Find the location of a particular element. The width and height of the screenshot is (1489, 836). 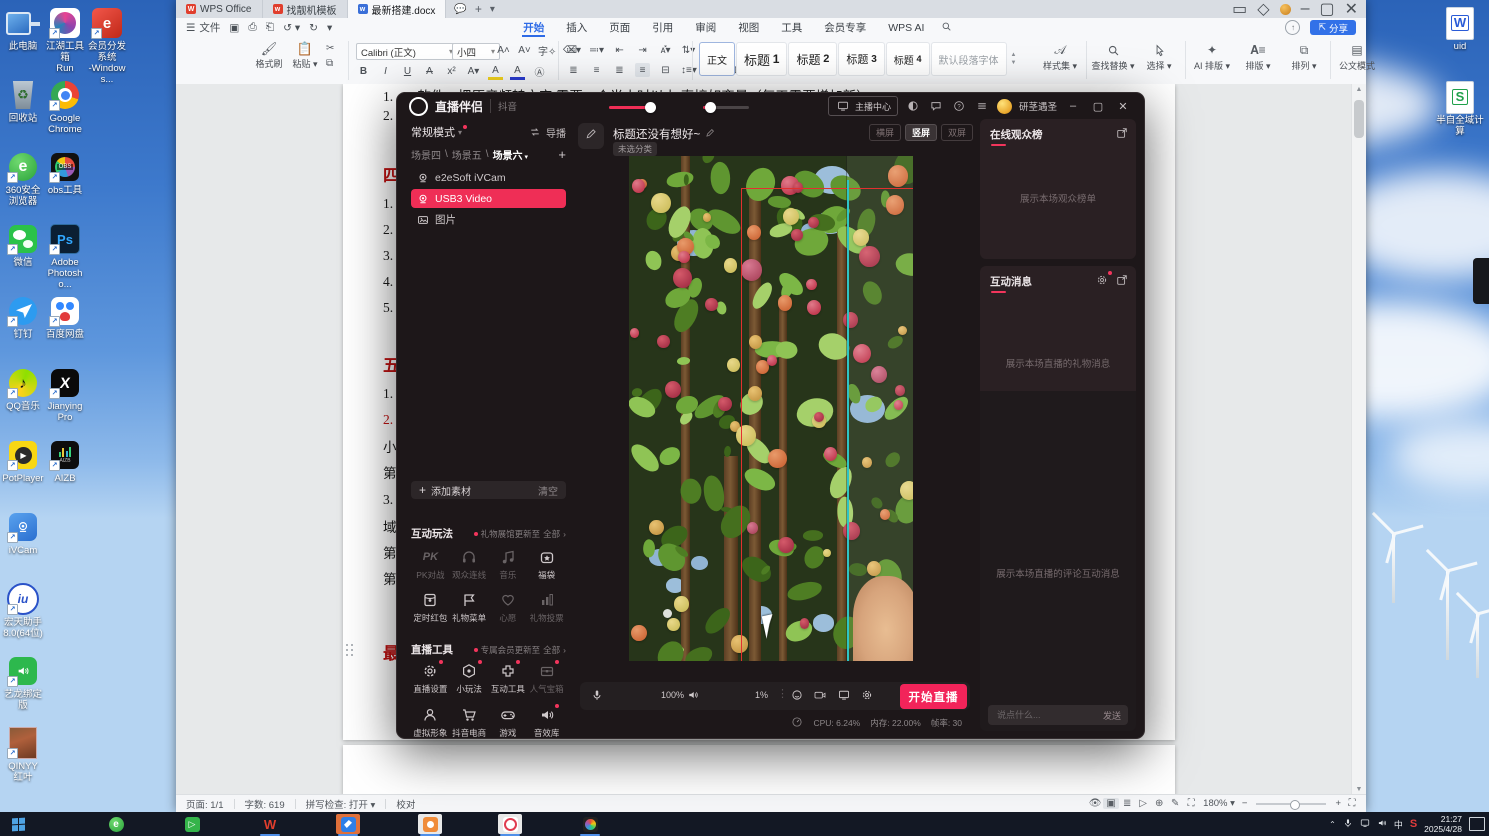

desktop-icon-baidu: ↗ 百度网盘 is located at coordinates (65, 317).